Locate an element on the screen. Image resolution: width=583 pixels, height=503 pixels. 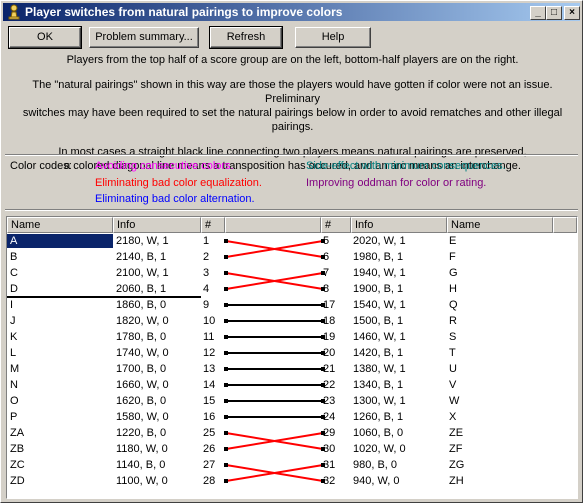
pairing-lines is located at coordinates (274, 361).